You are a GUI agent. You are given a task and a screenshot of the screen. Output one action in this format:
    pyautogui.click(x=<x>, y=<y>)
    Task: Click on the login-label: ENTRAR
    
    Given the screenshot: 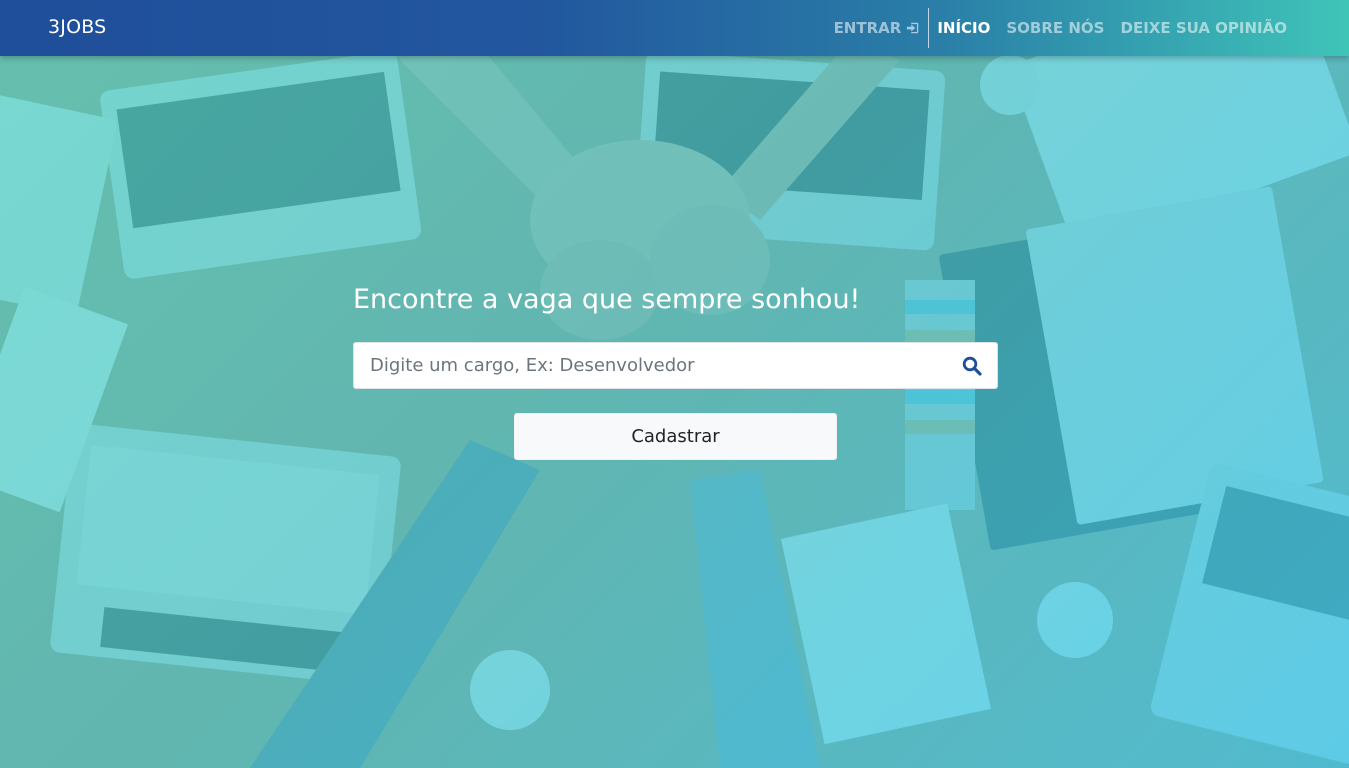 What is the action you would take?
    pyautogui.click(x=867, y=28)
    